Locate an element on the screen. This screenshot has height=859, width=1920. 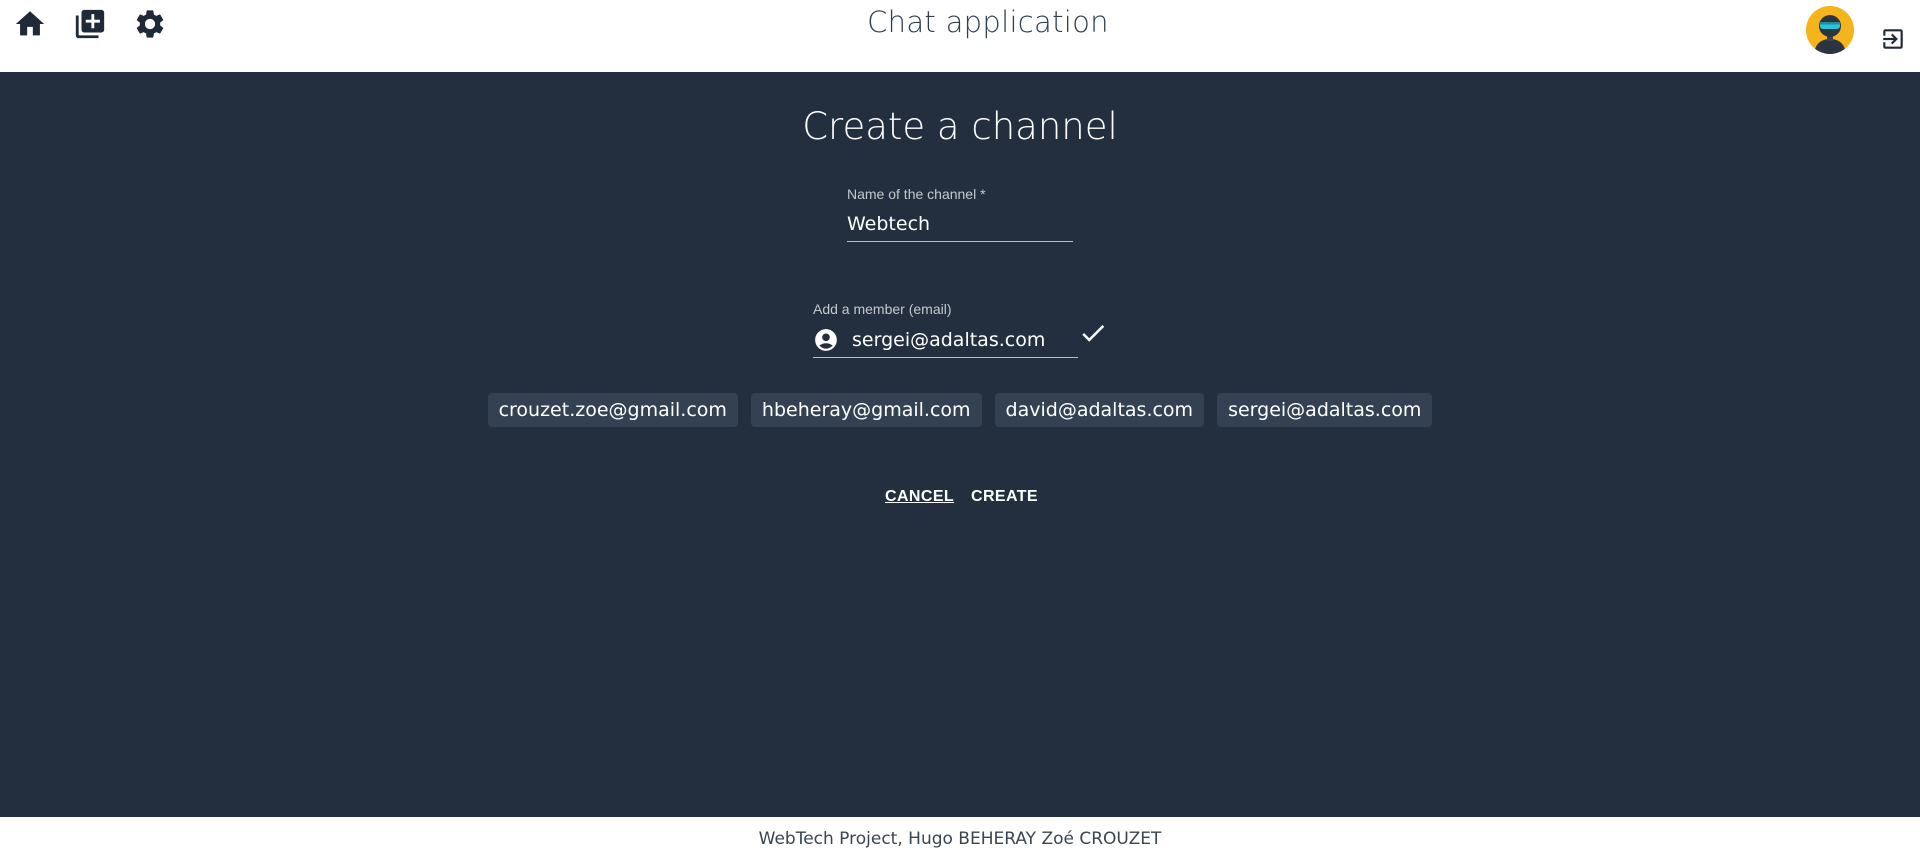
member-email-label: Add a member (email) is located at coordinates (882, 309).